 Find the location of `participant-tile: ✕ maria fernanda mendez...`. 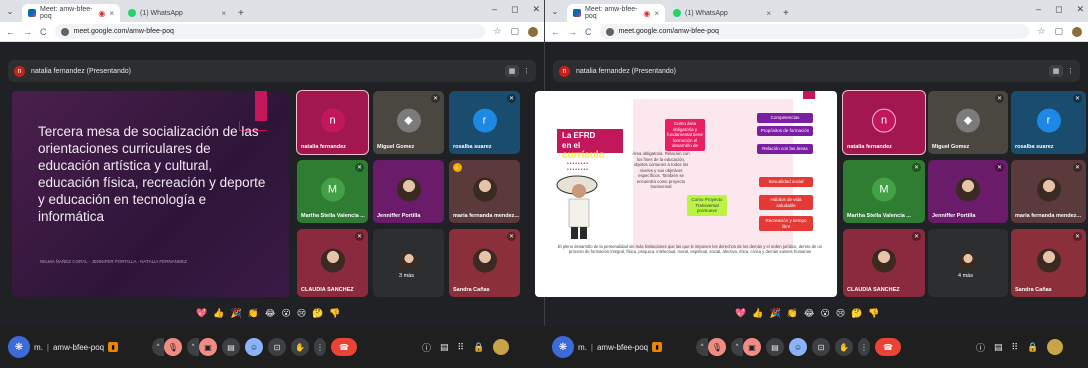

participant-tile: ✕ maria fernanda mendez... is located at coordinates (1048, 191).